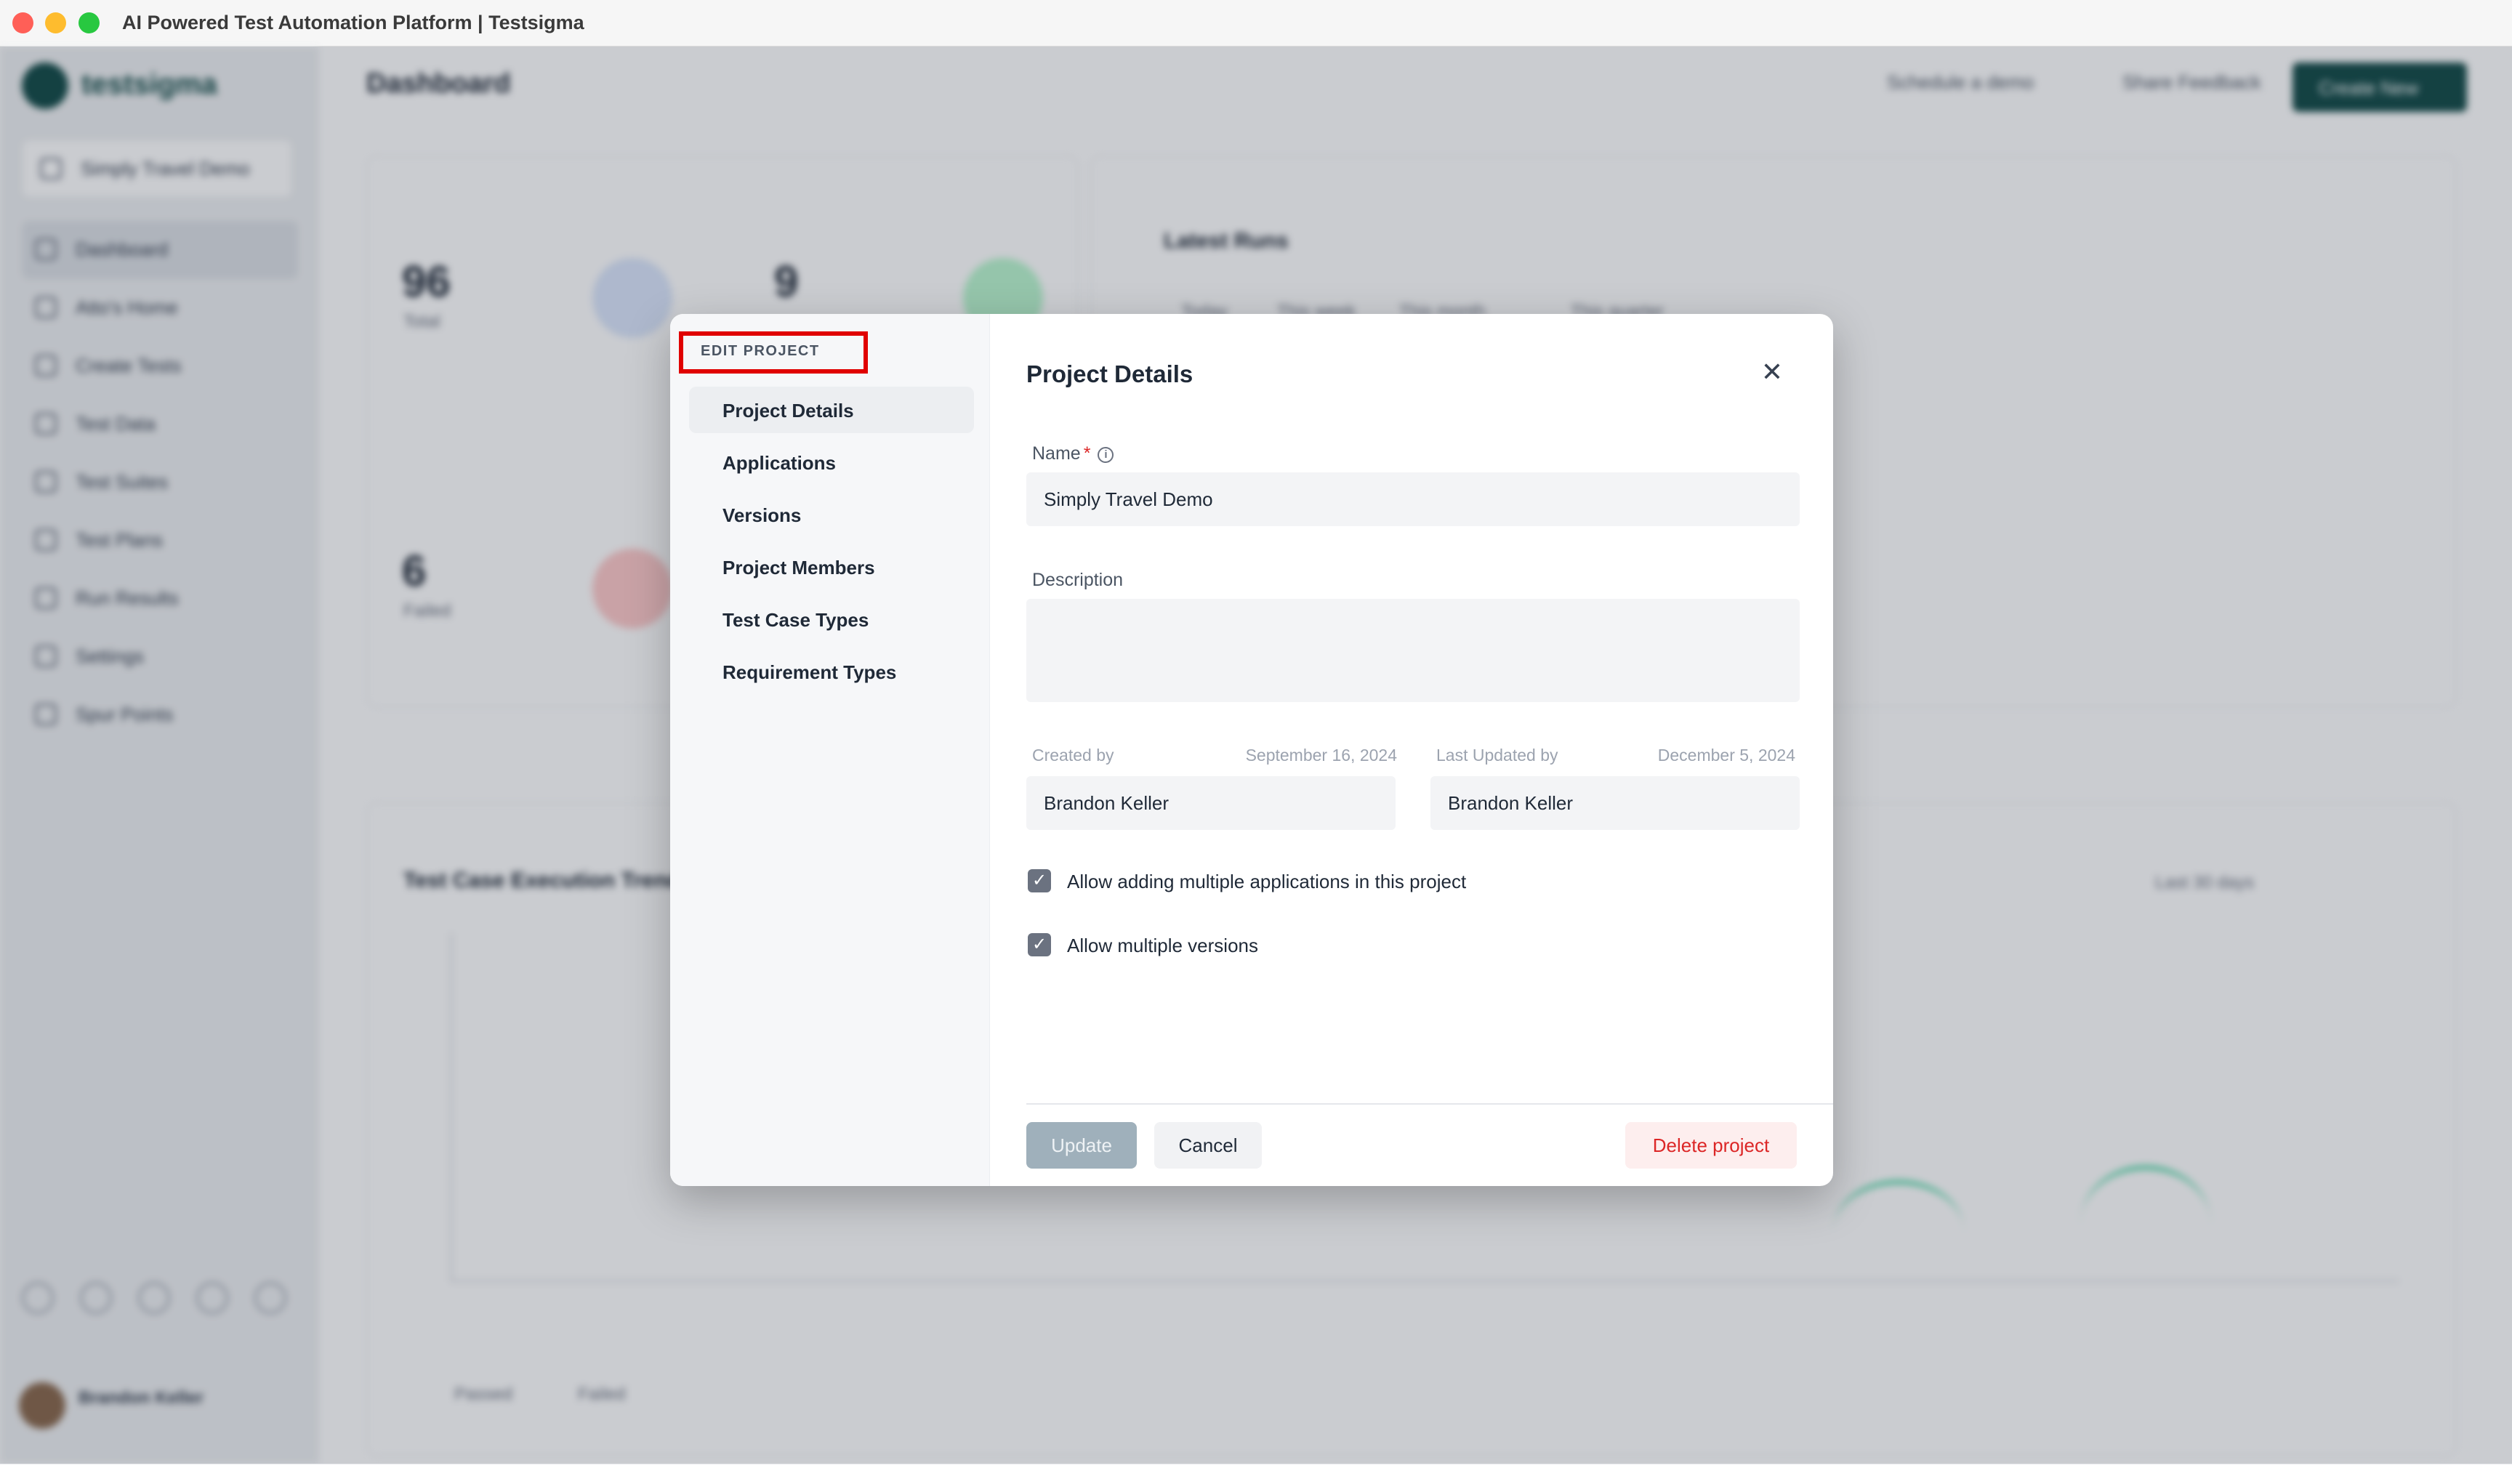 The width and height of the screenshot is (2512, 1484). I want to click on tab-project-members: Project Members, so click(831, 567).